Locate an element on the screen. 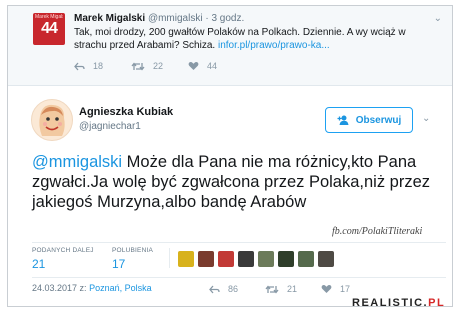 Image resolution: width=460 pixels, height=313 pixels. avatar-agnieszka is located at coordinates (52, 120).